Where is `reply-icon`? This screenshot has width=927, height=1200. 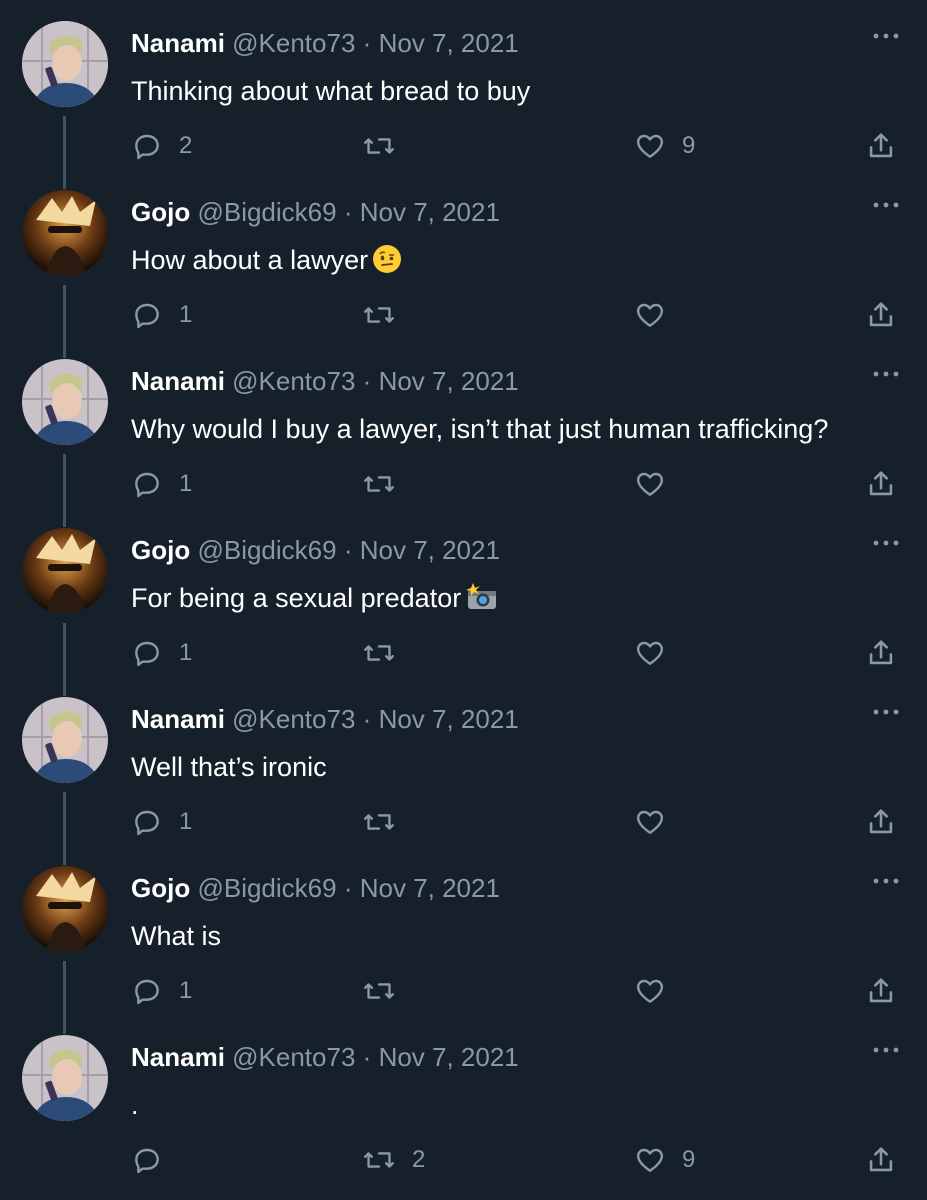
reply-icon is located at coordinates (147, 992).